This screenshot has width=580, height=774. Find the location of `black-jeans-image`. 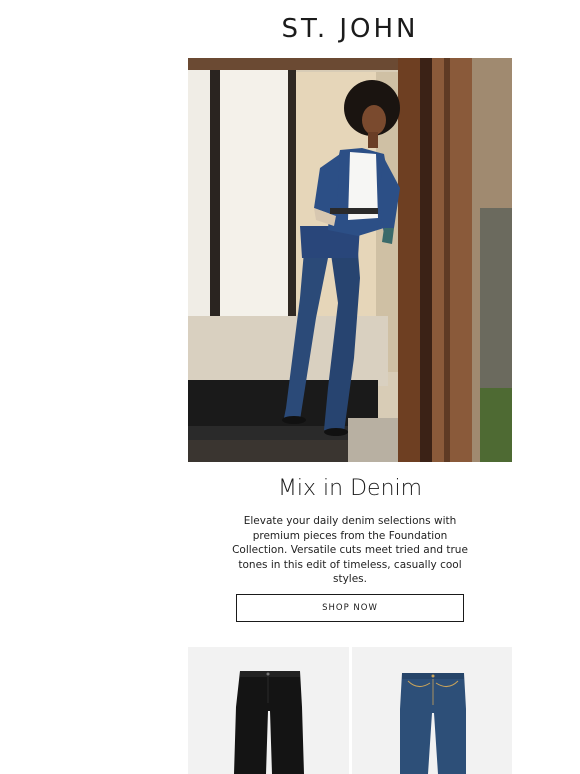

black-jeans-image is located at coordinates (269, 722).